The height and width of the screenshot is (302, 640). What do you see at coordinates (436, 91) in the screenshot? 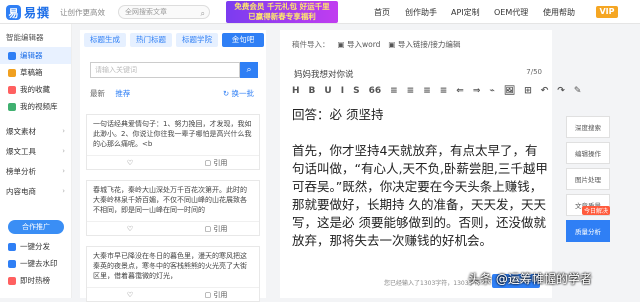
I see `editor-toolbar: H B U I S 66 ≡ ≡ ≡ ≡ ⇐ ⇒ ⌁ 🖼 ⊞ ↶ ↷ ✎` at bounding box center [436, 91].